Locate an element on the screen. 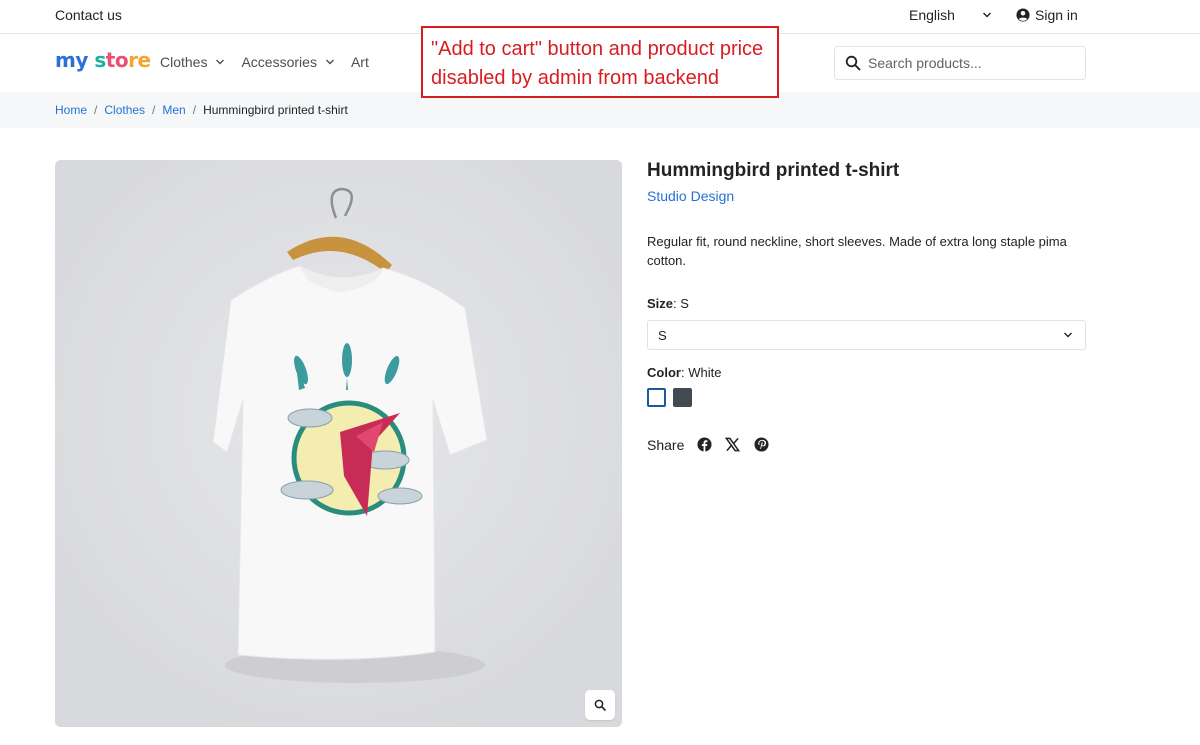  search-icon is located at coordinates (853, 63).